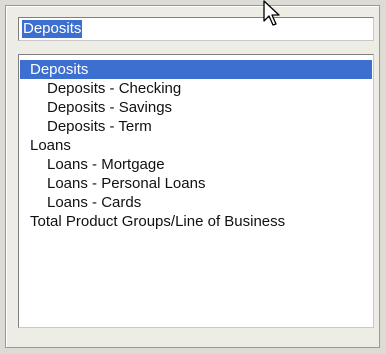 Image resolution: width=386 pixels, height=354 pixels. I want to click on list-item-deposits-term: Deposits - Term, so click(196, 126).